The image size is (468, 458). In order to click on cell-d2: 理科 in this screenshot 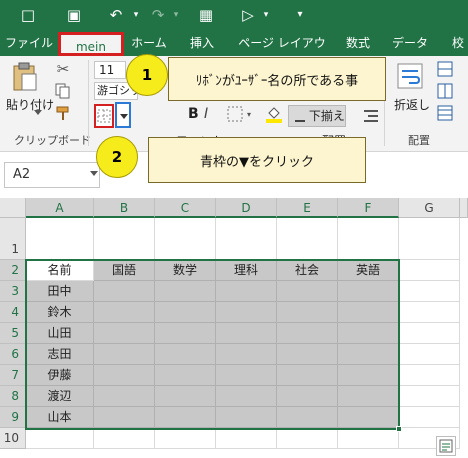, I will do `click(246, 270)`.